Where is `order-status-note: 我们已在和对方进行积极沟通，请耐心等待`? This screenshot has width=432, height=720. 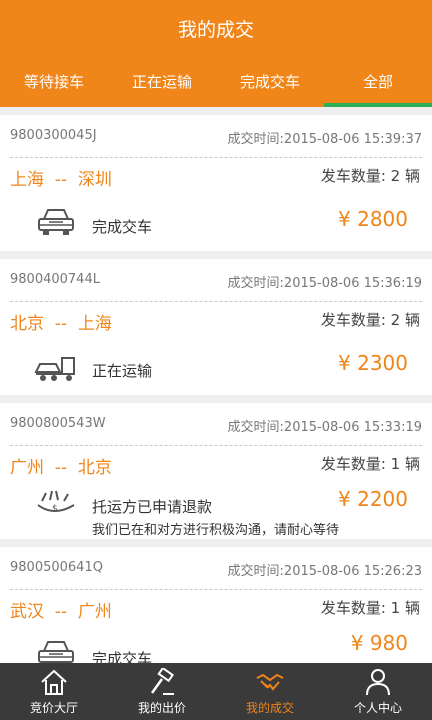
order-status-note: 我们已在和对方进行积极沟通，请耐心等待 is located at coordinates (216, 530).